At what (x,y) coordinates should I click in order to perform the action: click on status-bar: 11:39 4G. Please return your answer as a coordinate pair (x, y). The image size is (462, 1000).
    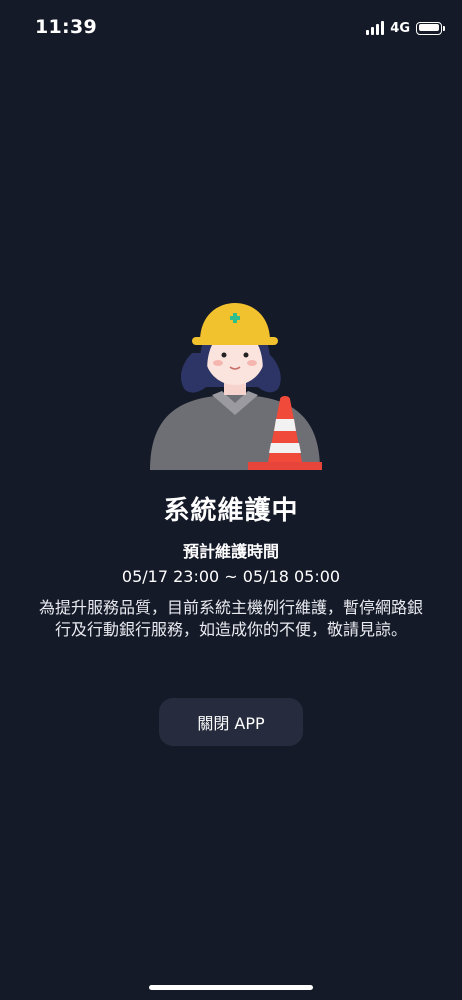
    Looking at the image, I should click on (231, 28).